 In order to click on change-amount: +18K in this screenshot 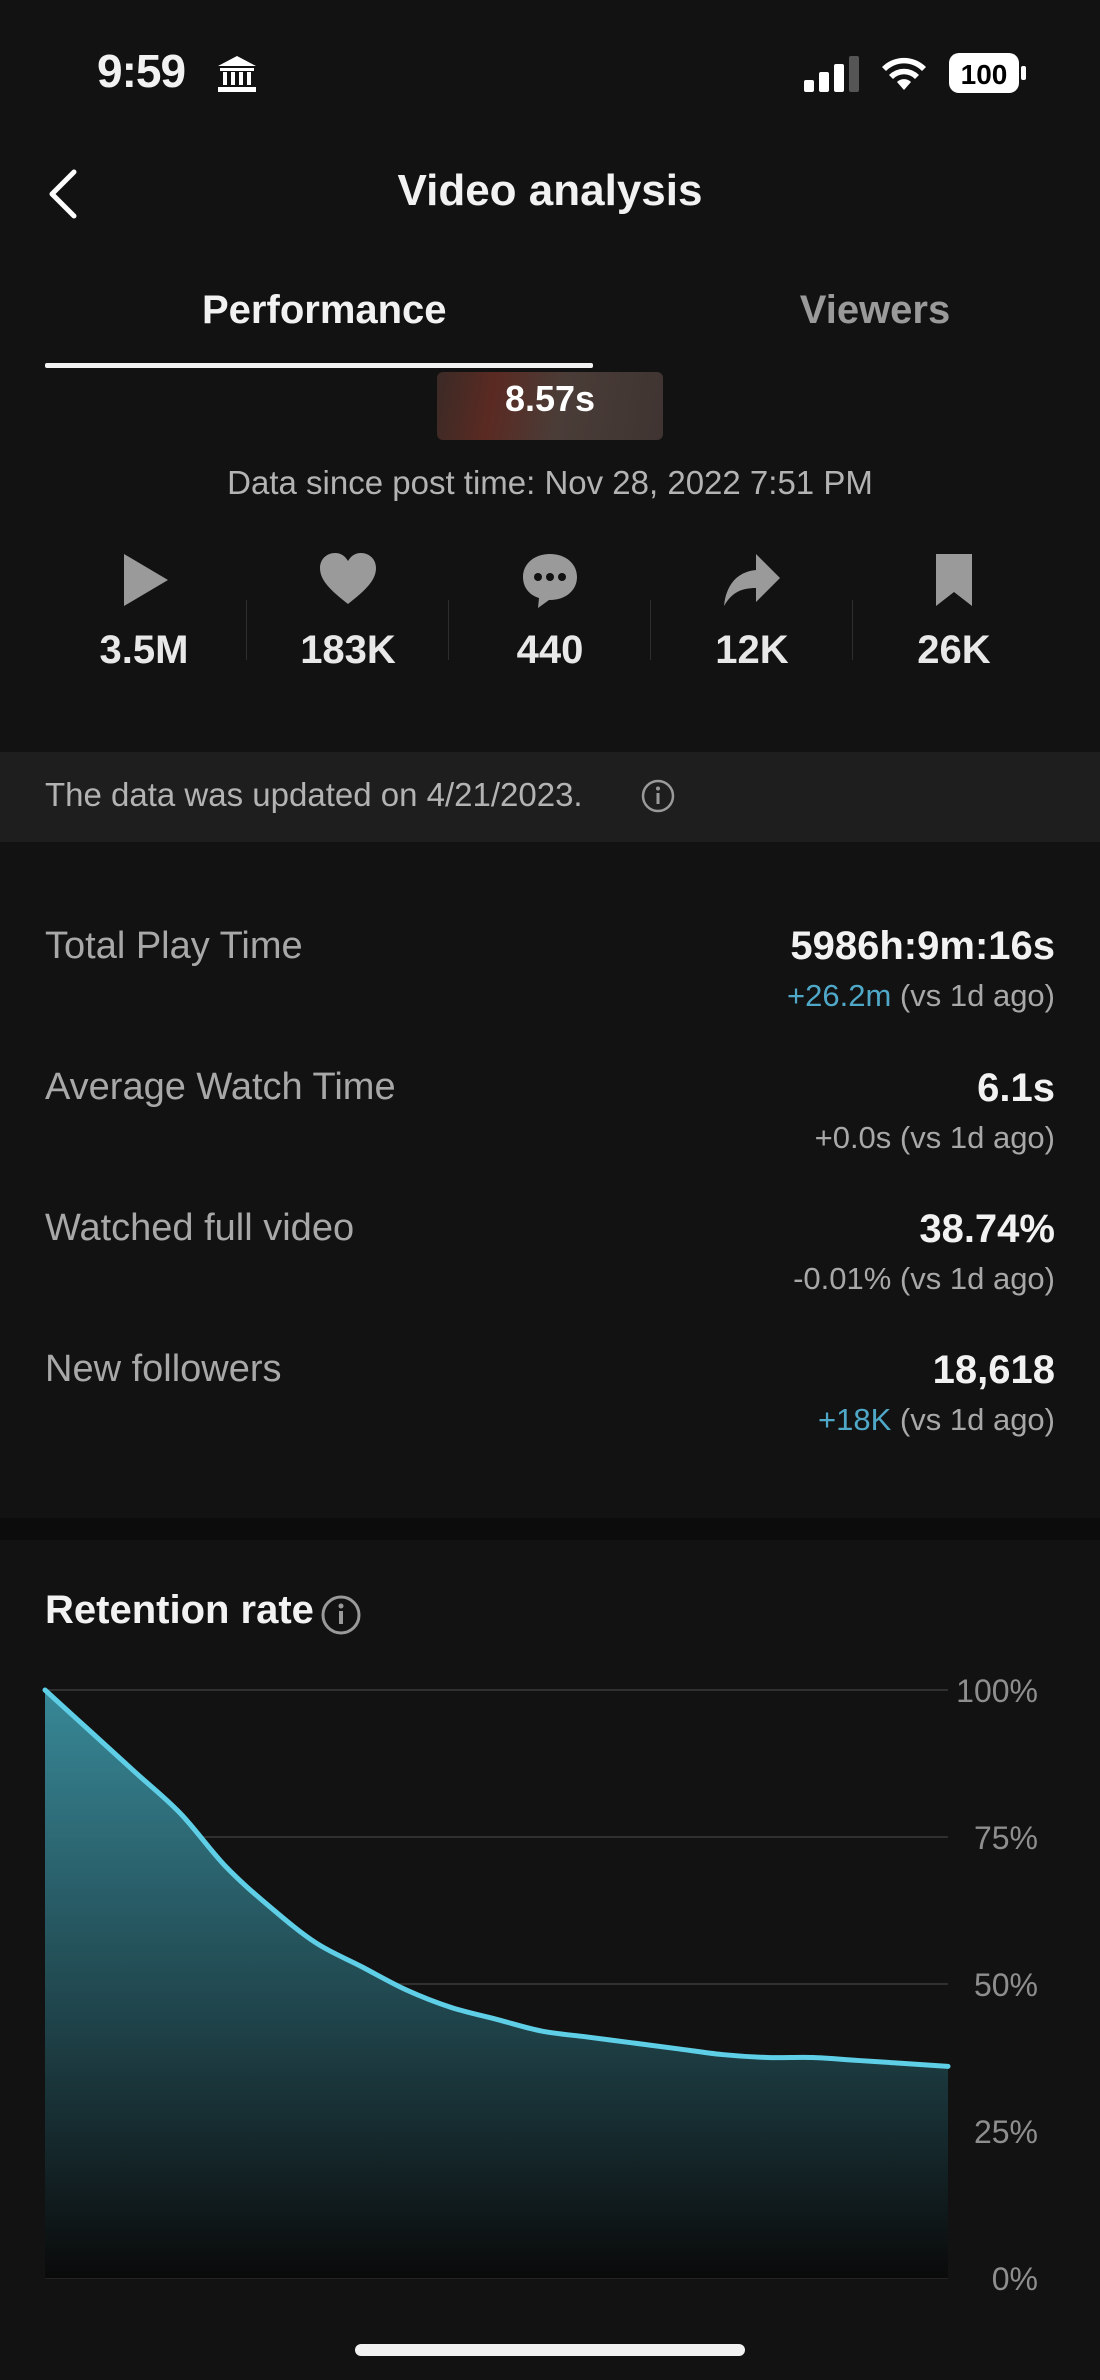, I will do `click(855, 1419)`.